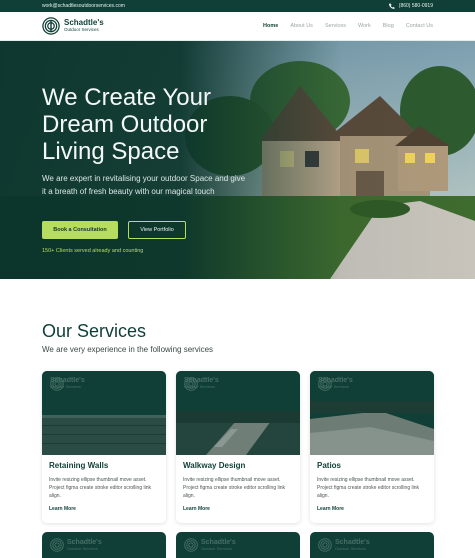 The width and height of the screenshot is (475, 558). Describe the element at coordinates (80, 230) in the screenshot. I see `book-consultation-button: Book a Consultation` at that location.